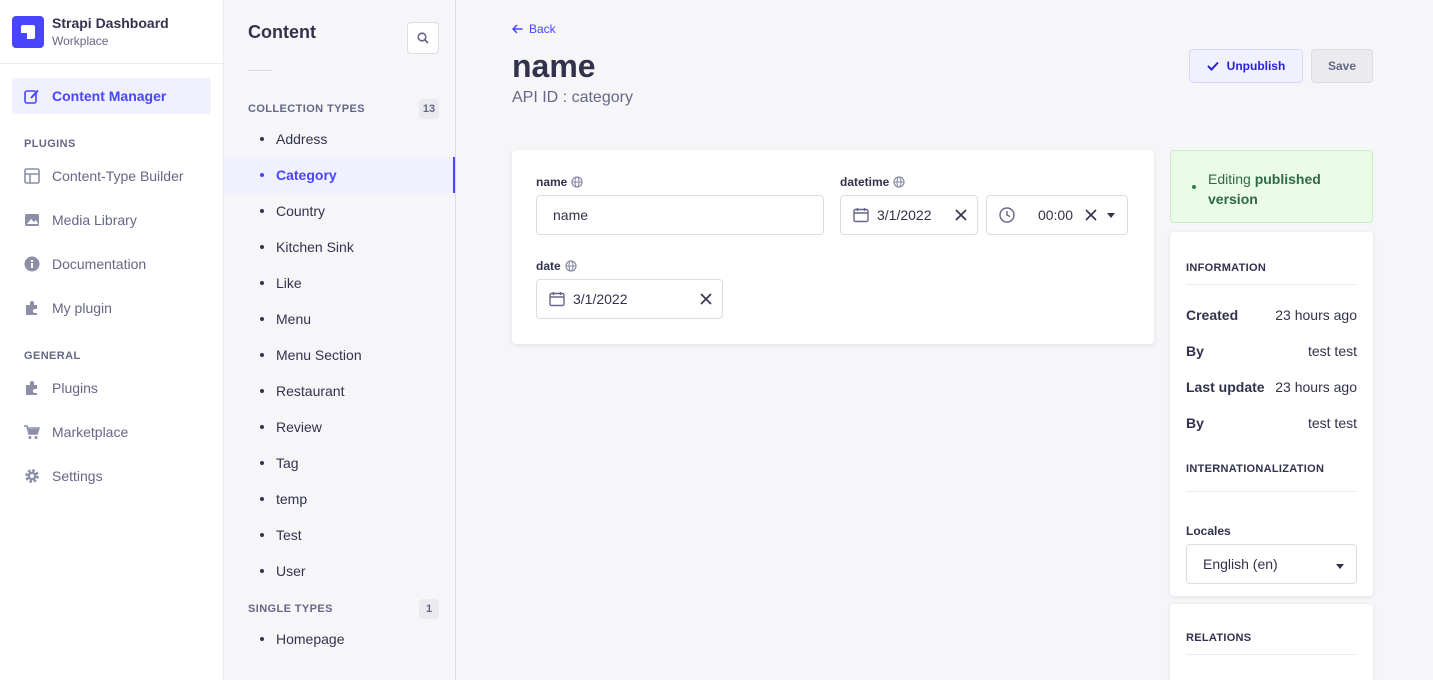 This screenshot has width=1433, height=680. I want to click on api-id: API ID : category, so click(572, 97).